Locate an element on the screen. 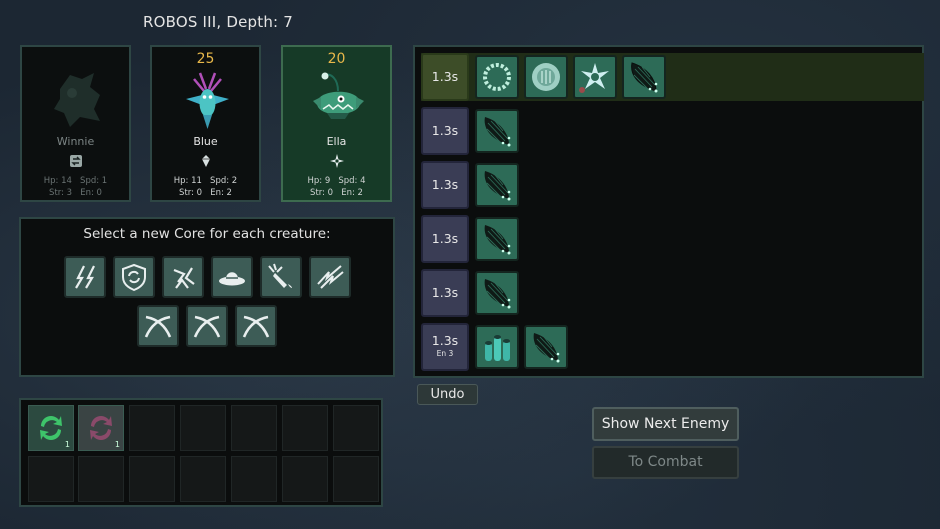 Image resolution: width=940 pixels, height=529 pixels. core-option-spinning-arrows is located at coordinates (183, 277).